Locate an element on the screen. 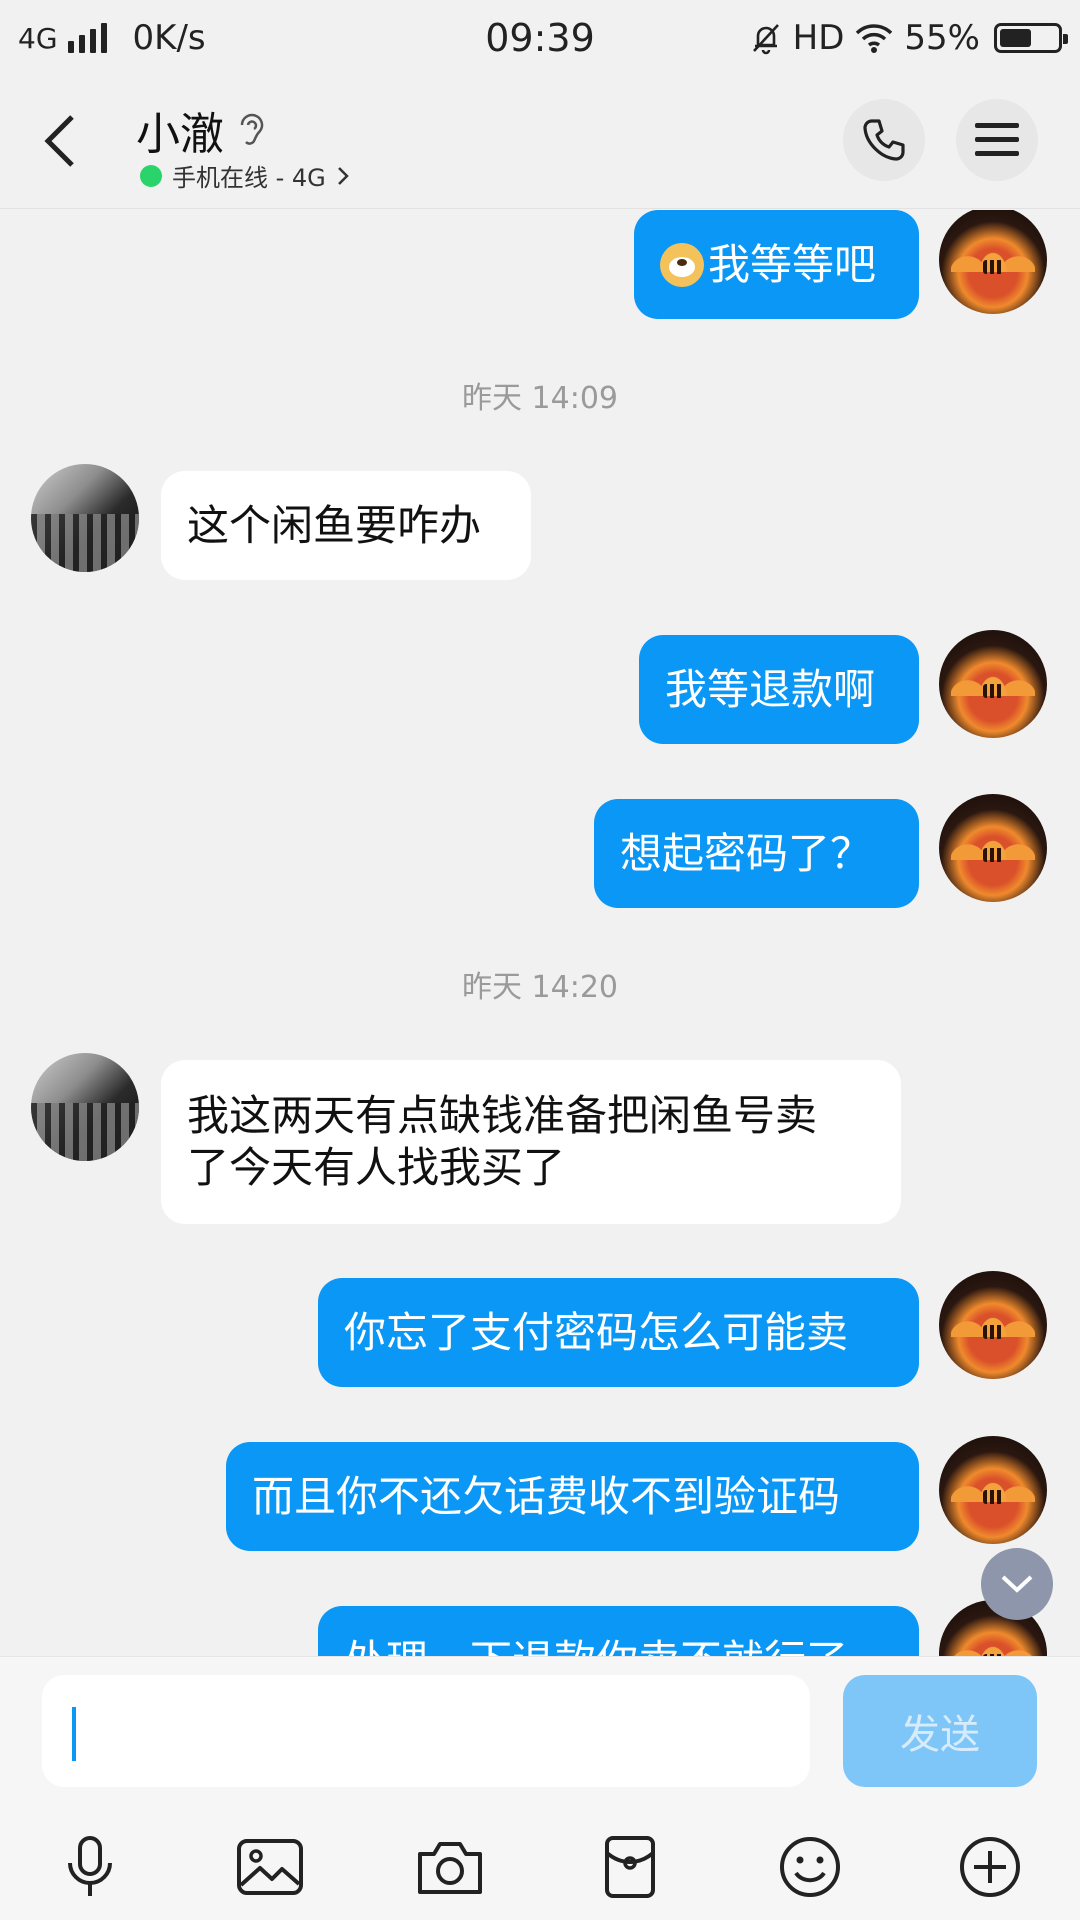 The width and height of the screenshot is (1080, 1920). message-text-line: 我这两天有点缺钱准备把闲鱼号卖 is located at coordinates (502, 1115).